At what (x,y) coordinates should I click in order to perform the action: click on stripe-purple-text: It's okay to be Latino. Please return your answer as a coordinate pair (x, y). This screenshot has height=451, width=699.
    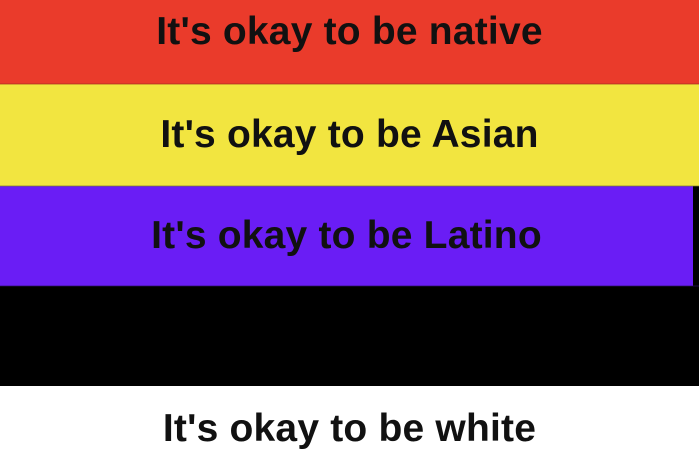
    Looking at the image, I should click on (346, 235).